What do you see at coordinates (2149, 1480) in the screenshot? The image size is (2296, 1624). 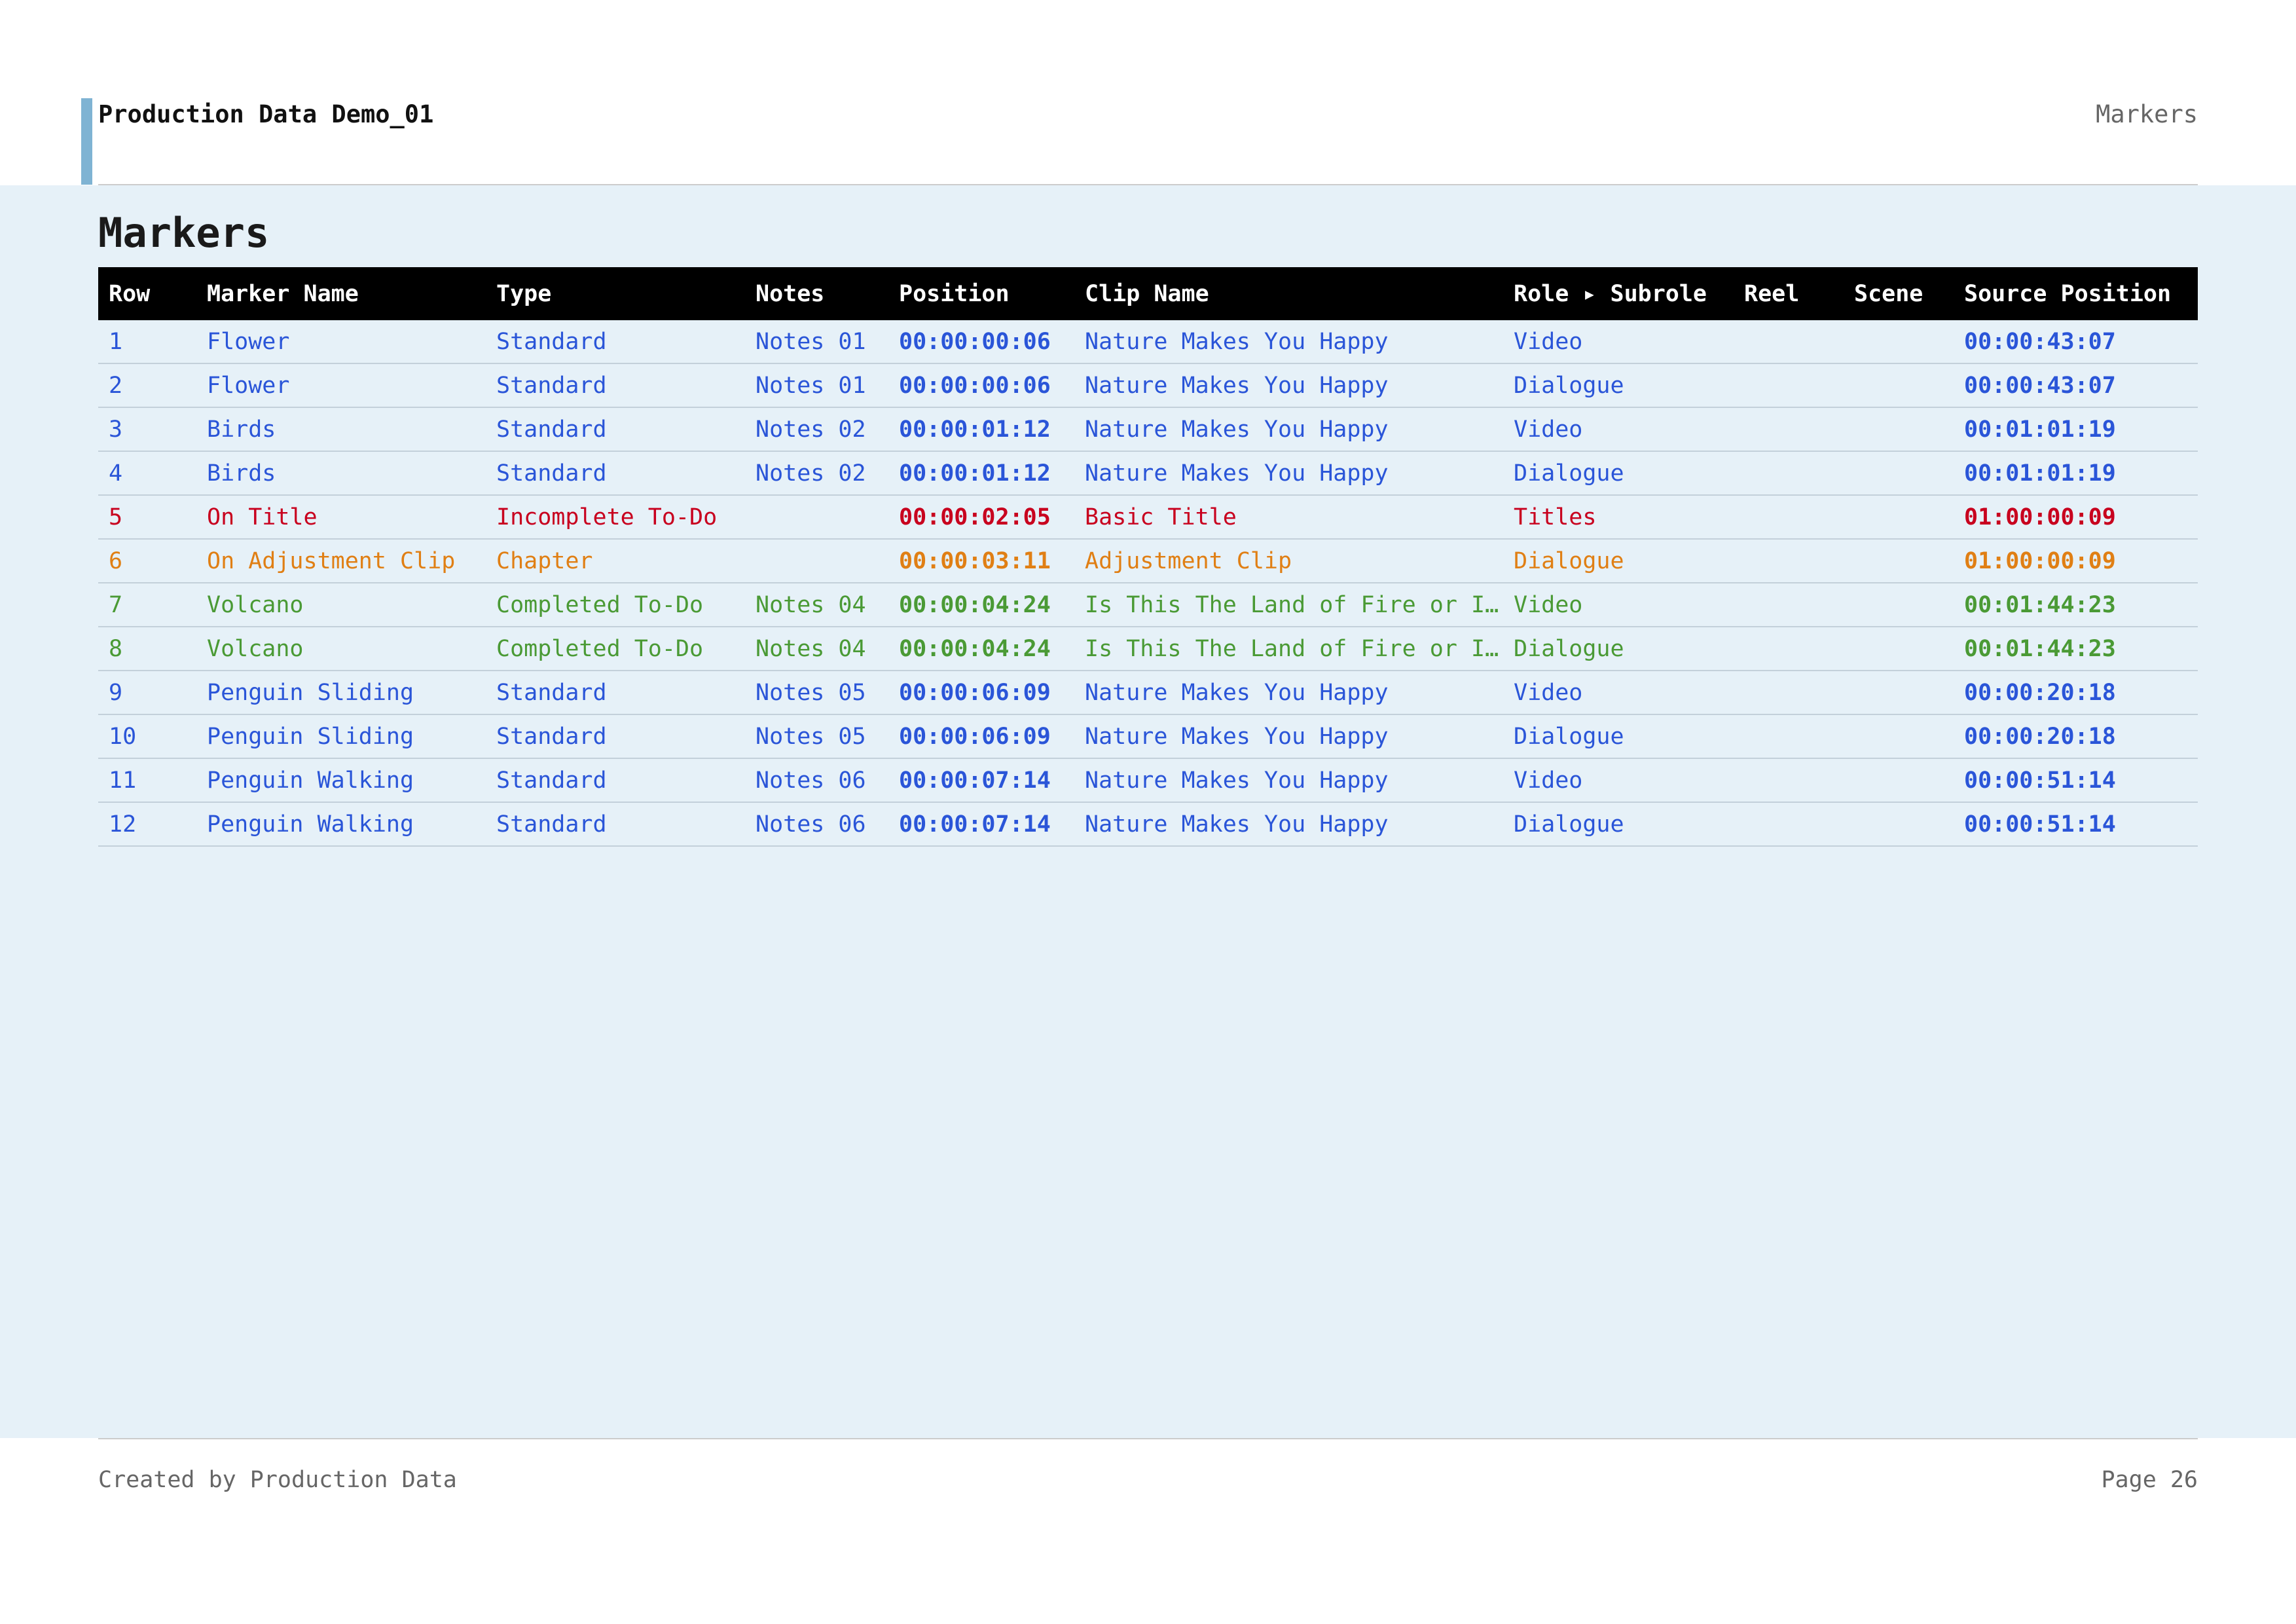 I see `page-number: Page 26` at bounding box center [2149, 1480].